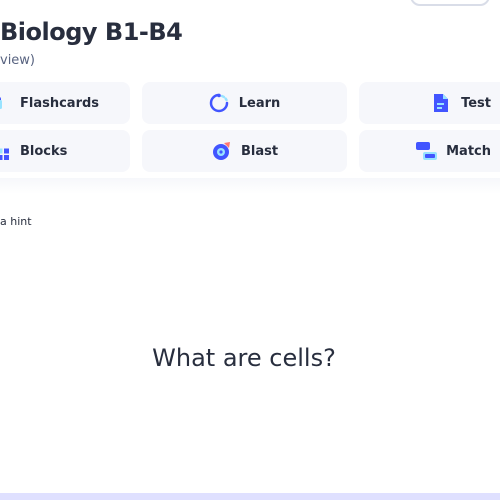 The width and height of the screenshot is (500, 500). Describe the element at coordinates (221, 151) in the screenshot. I see `blast-icon` at that location.